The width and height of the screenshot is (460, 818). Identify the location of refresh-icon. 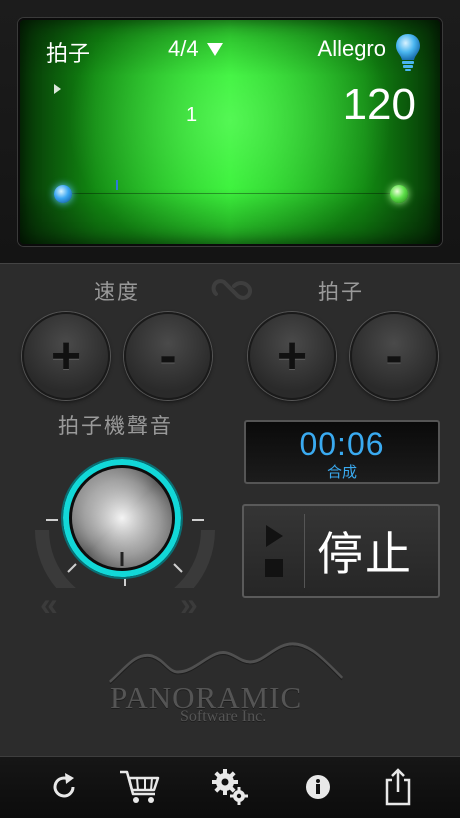
(64, 787).